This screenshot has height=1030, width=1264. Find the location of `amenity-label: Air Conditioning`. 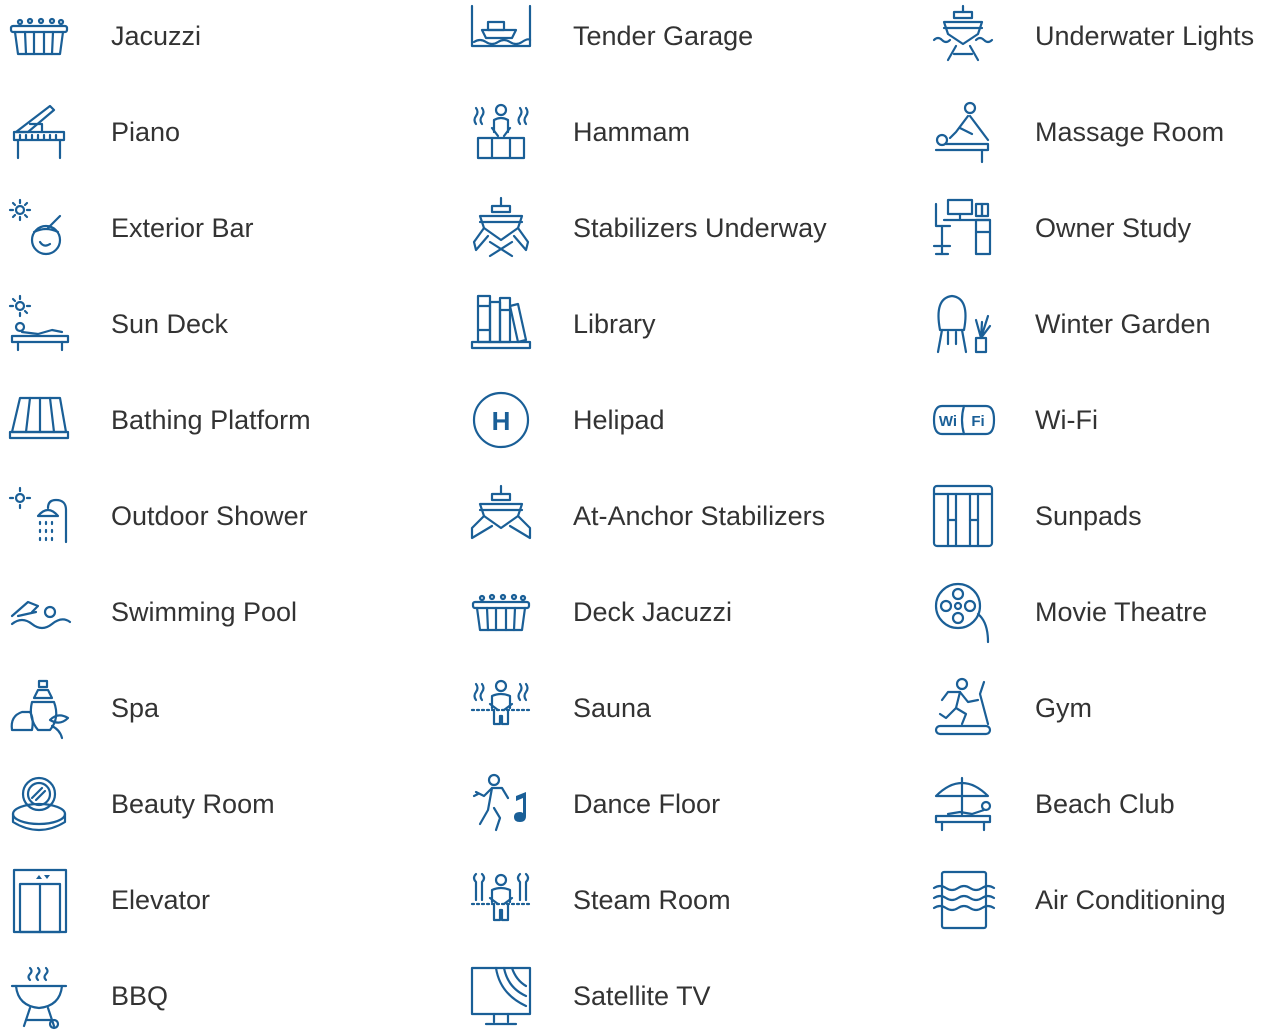

amenity-label: Air Conditioning is located at coordinates (1130, 900).